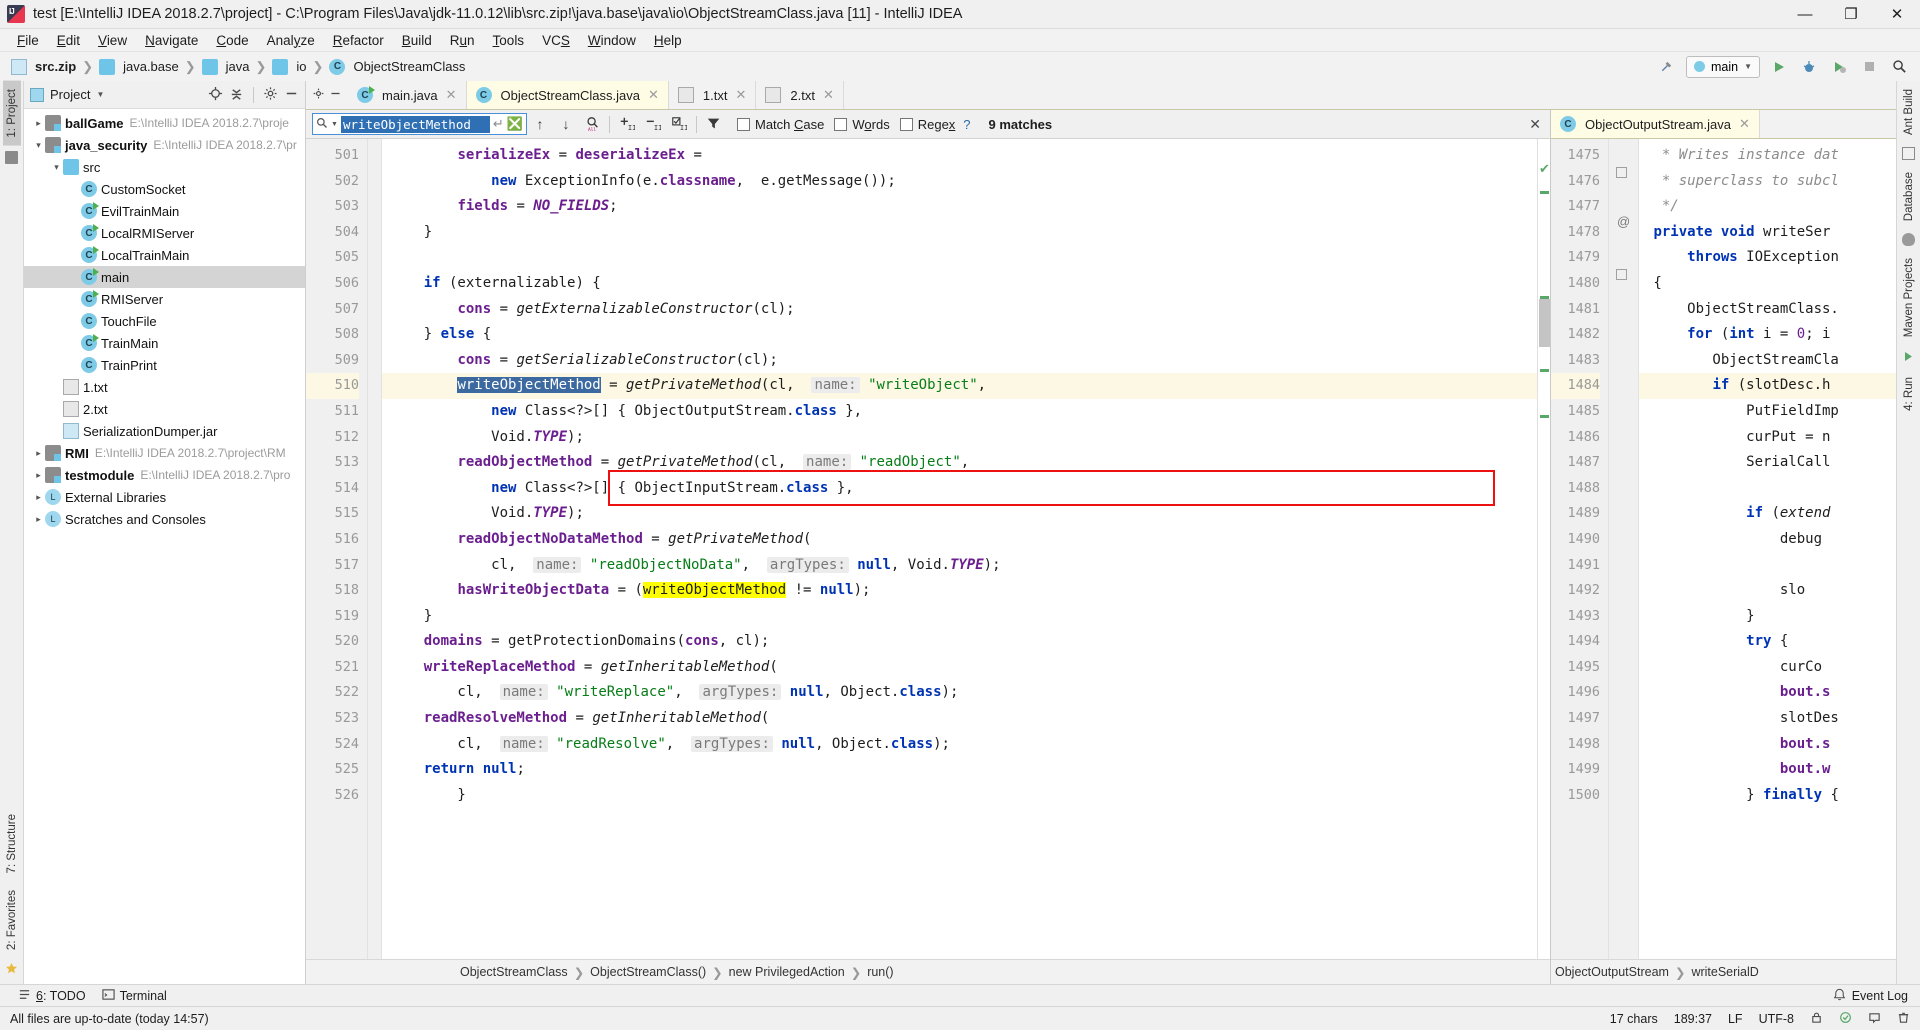 This screenshot has width=1920, height=1030. Describe the element at coordinates (164, 321) in the screenshot. I see `tree-row: C TouchFile` at that location.